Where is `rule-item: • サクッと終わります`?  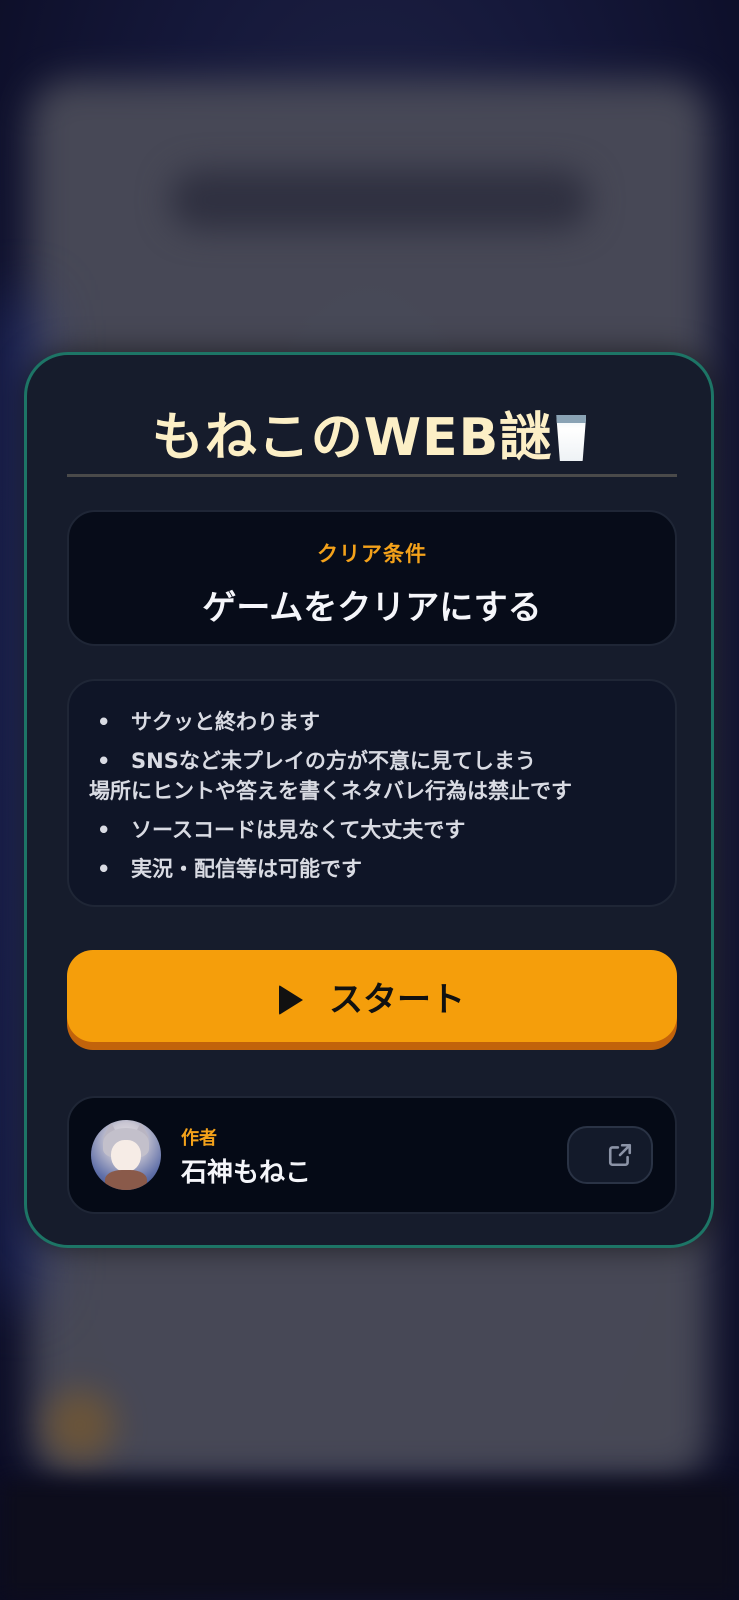
rule-item: • サクッと終わります is located at coordinates (373, 722).